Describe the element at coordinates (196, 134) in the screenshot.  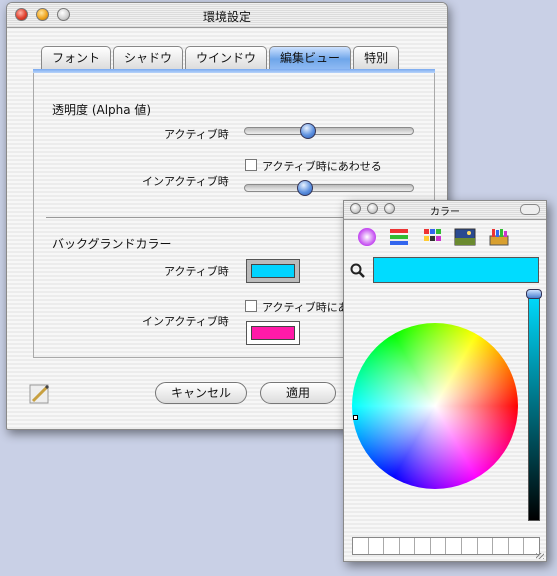
I see `active-alpha-label: アクティブ時` at that location.